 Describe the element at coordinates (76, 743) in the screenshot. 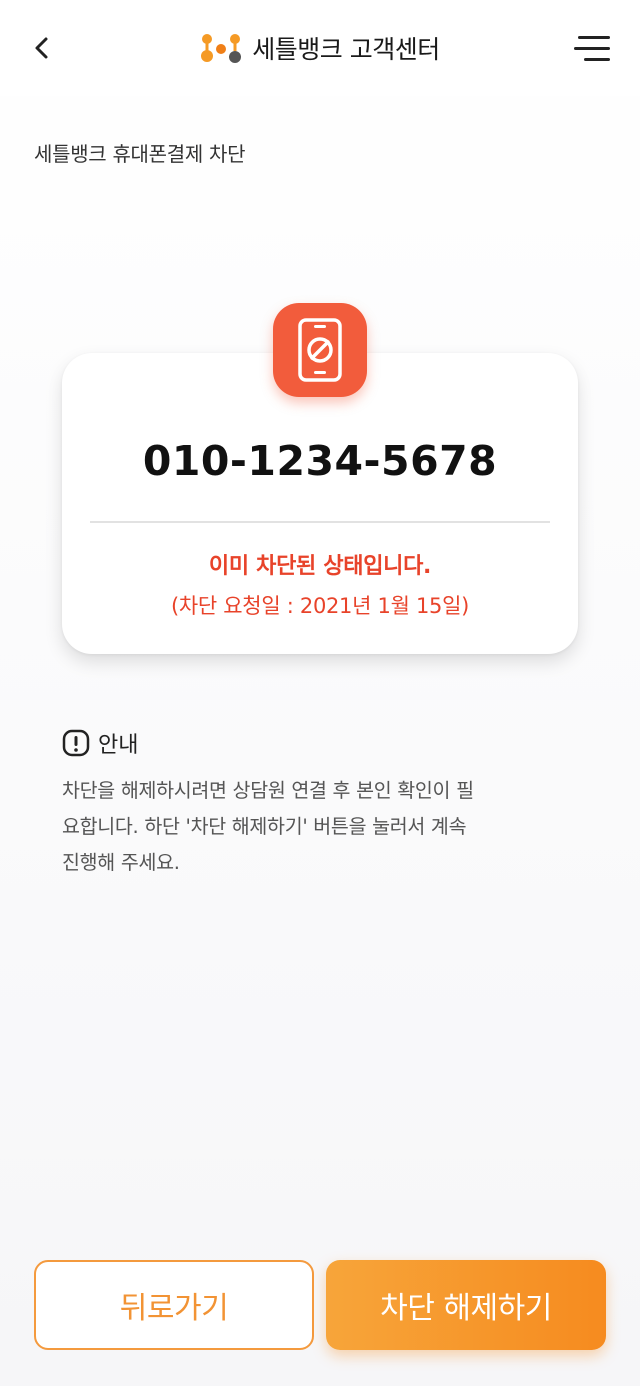

I see `exclamation-icon` at that location.